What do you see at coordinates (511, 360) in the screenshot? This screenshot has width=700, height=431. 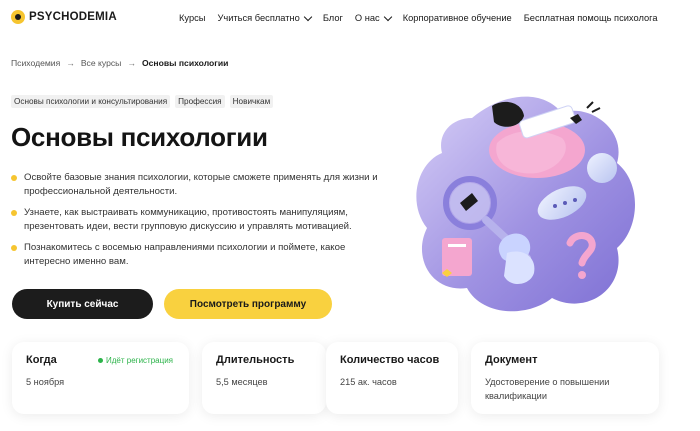 I see `card-title: Документ` at bounding box center [511, 360].